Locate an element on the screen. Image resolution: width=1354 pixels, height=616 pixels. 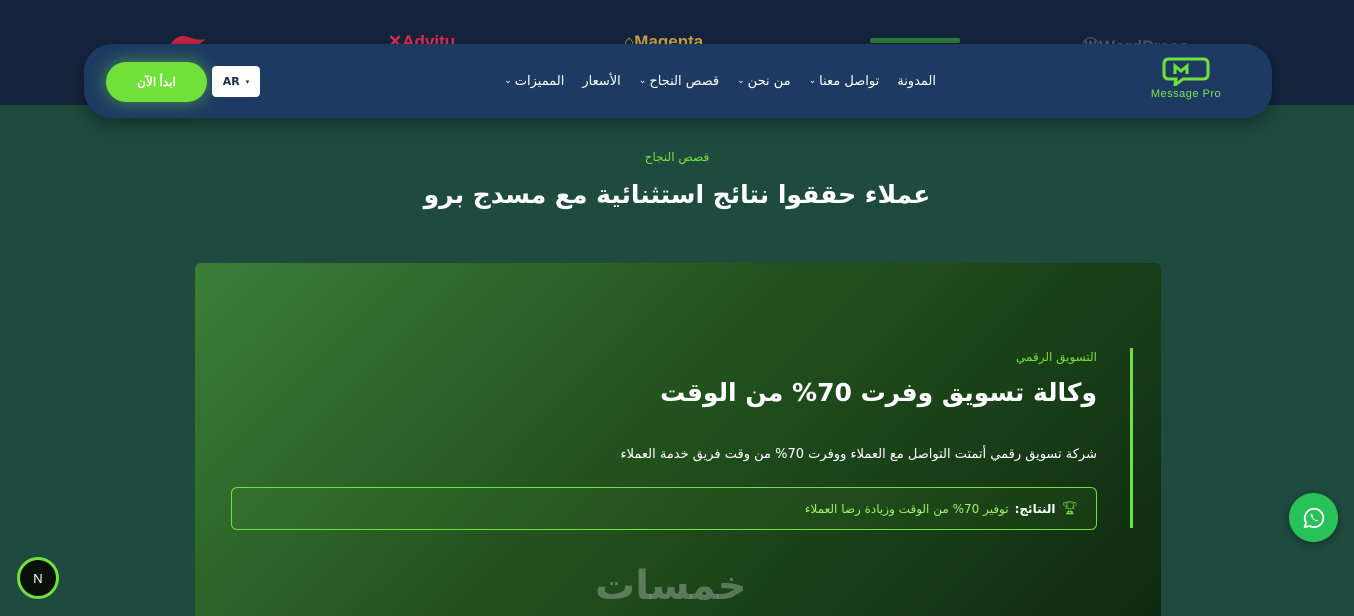
whatsapp-icon is located at coordinates (1313, 517).